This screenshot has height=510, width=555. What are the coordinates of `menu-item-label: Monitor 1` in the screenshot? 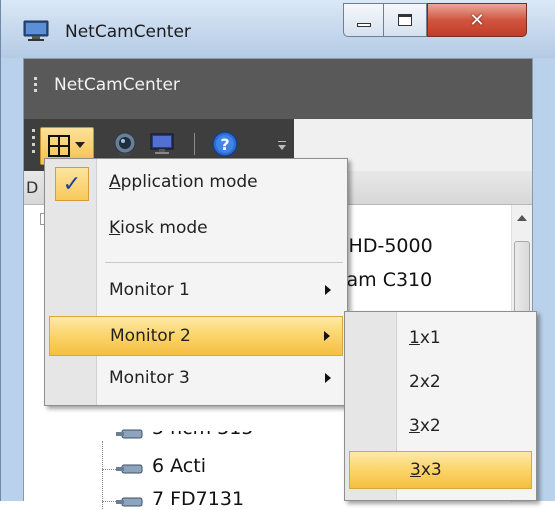 It's located at (149, 290).